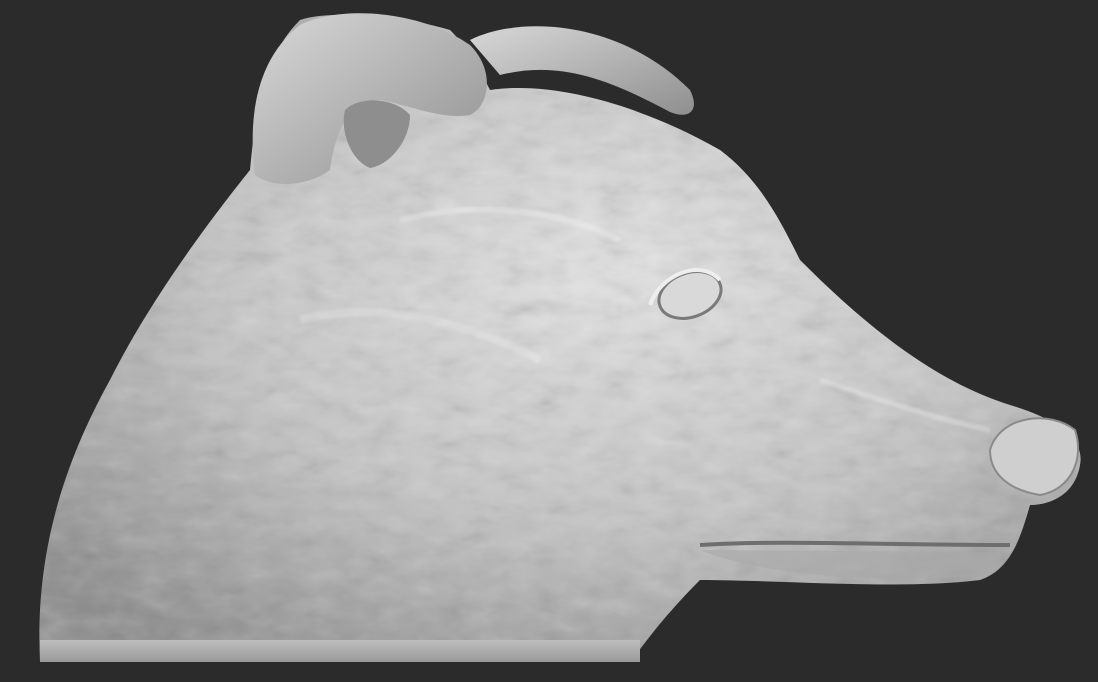 This screenshot has height=682, width=1098. I want to click on neck-base, so click(340, 651).